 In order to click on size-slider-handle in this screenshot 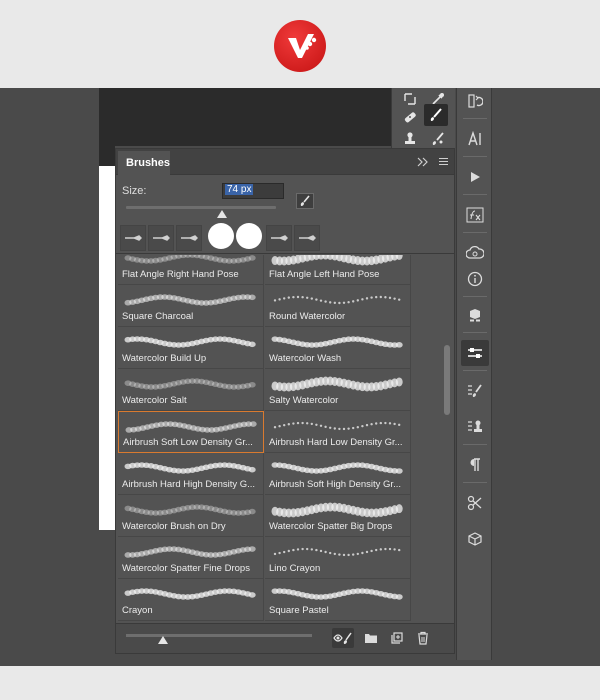, I will do `click(222, 214)`.